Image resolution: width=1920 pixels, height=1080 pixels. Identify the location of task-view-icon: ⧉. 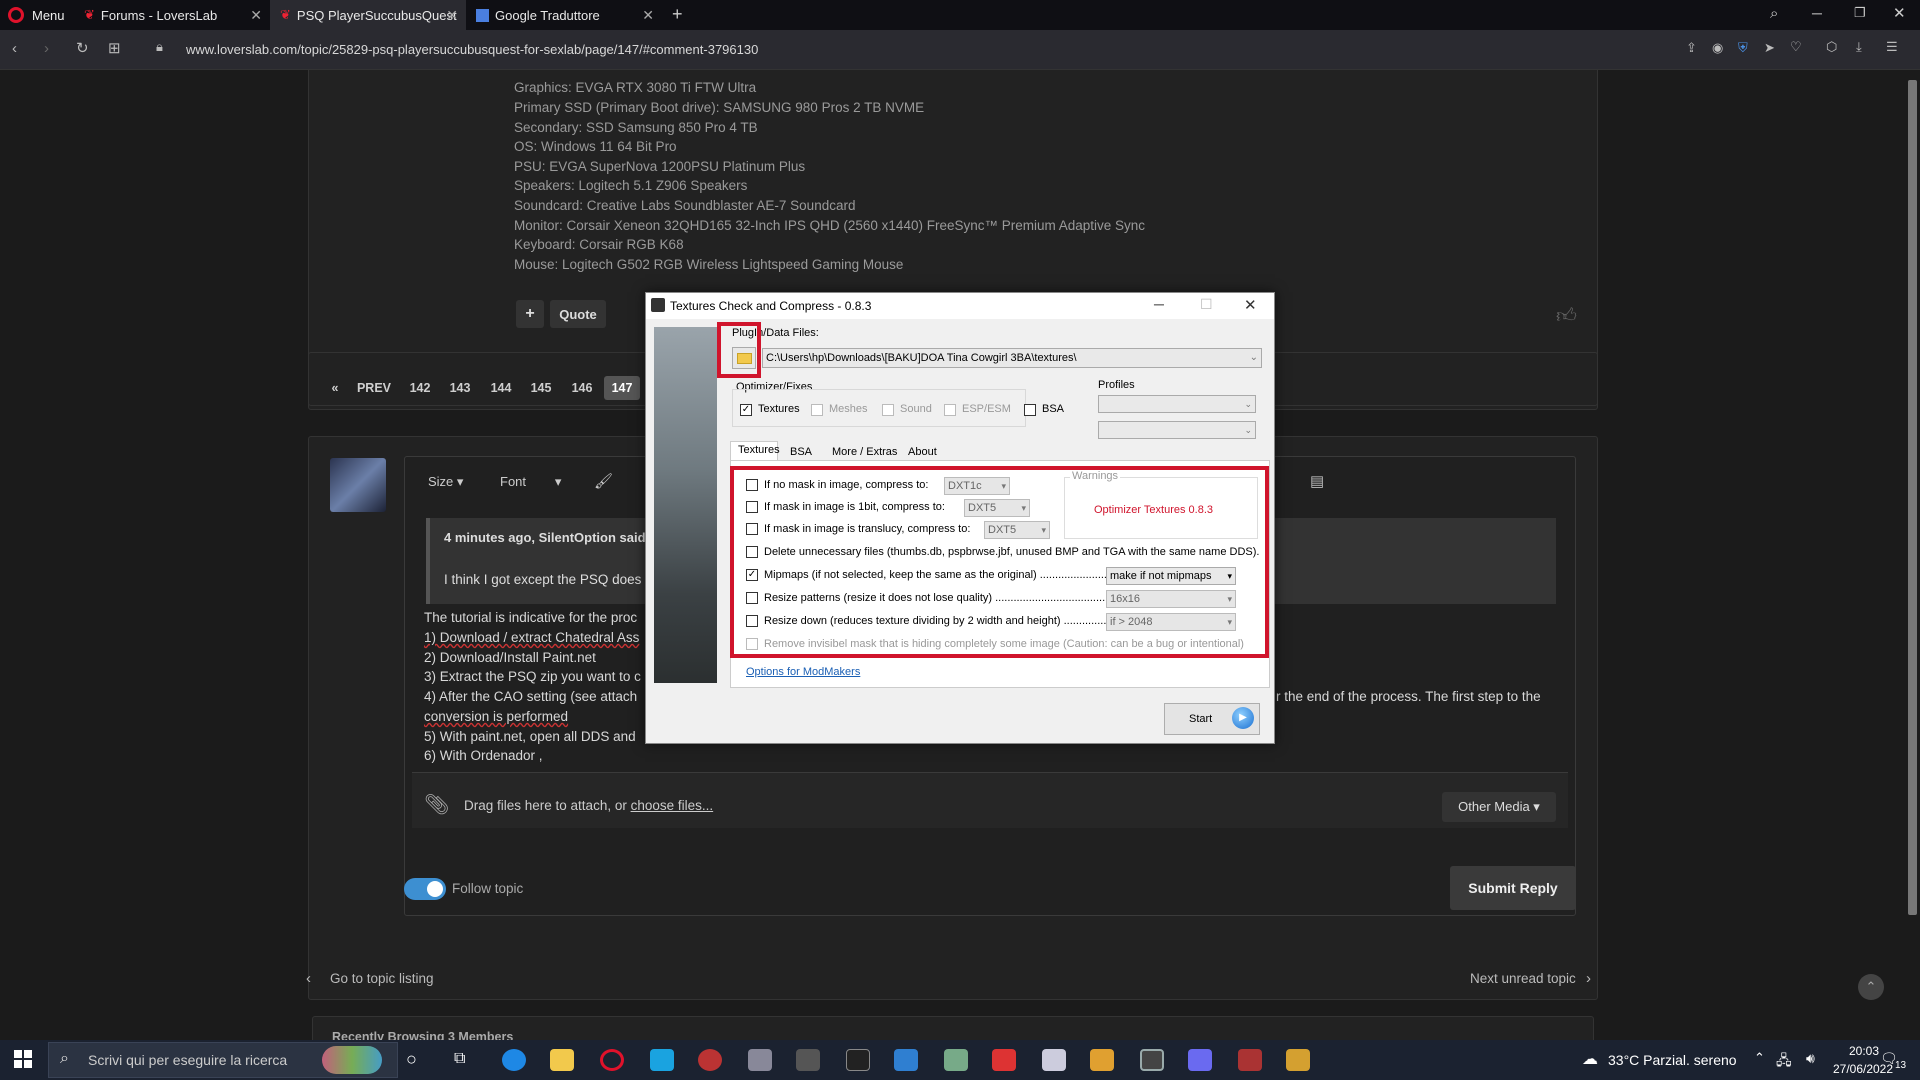
(459, 1059).